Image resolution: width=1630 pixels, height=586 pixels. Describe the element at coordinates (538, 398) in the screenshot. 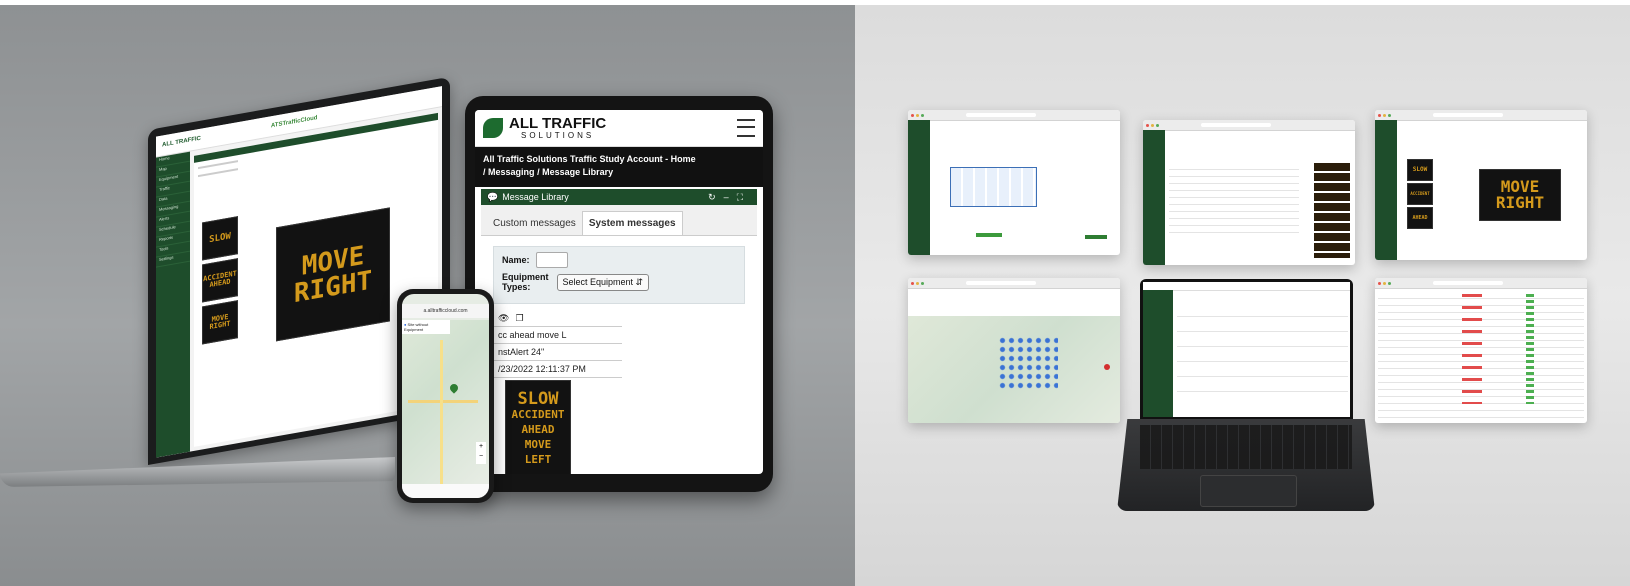

I see `sign-line: SLOW` at that location.